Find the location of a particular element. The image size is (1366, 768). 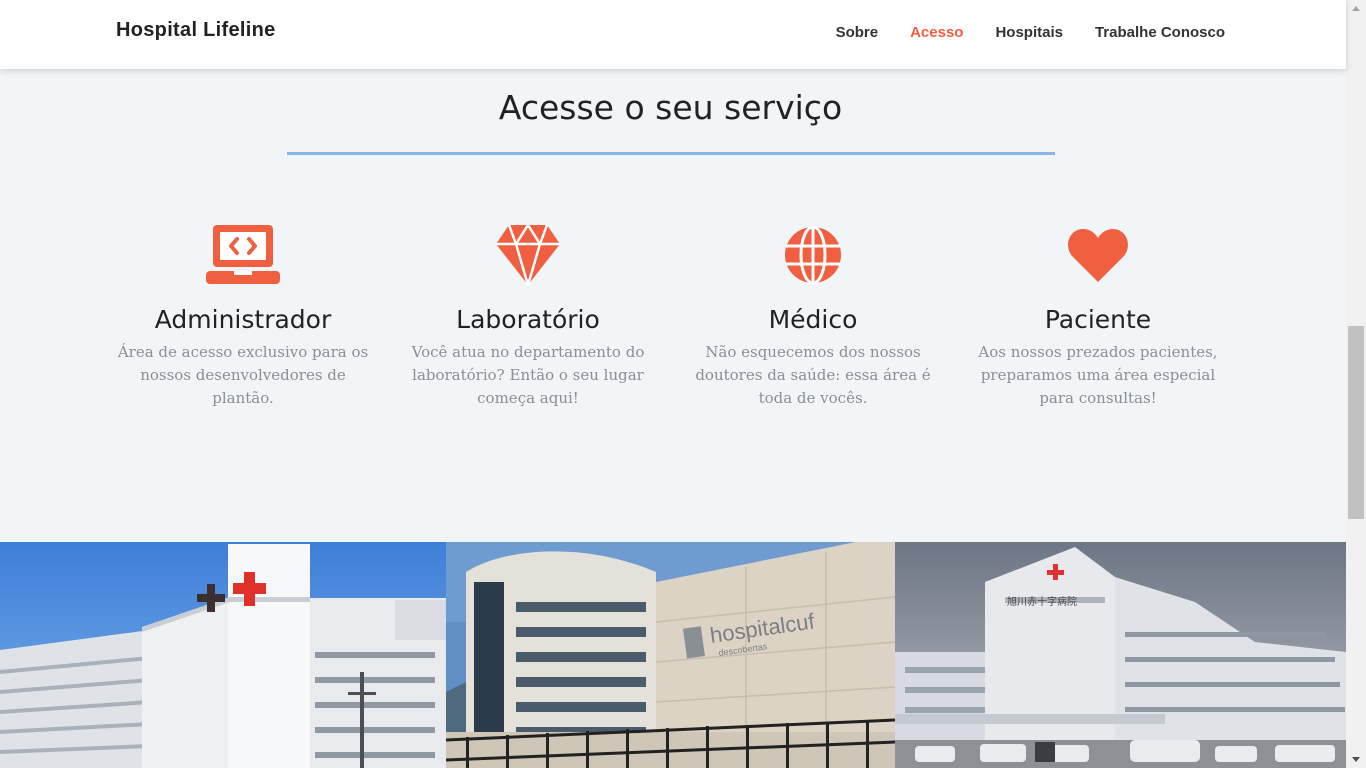

section-divider is located at coordinates (671, 153).